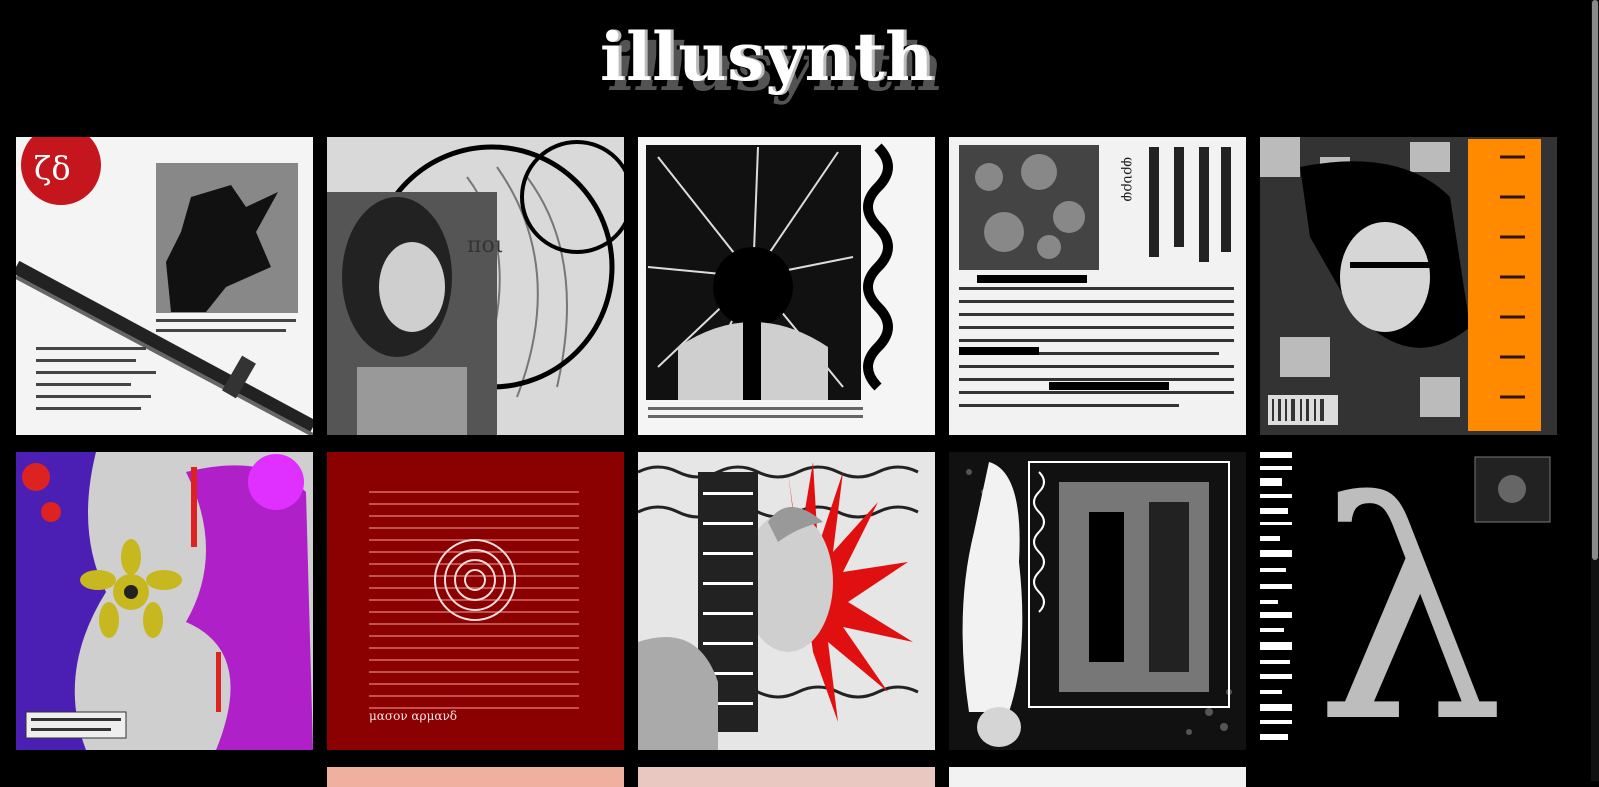 This screenshot has height=787, width=1599. I want to click on cover-art-portrait: ποι, so click(475, 286).